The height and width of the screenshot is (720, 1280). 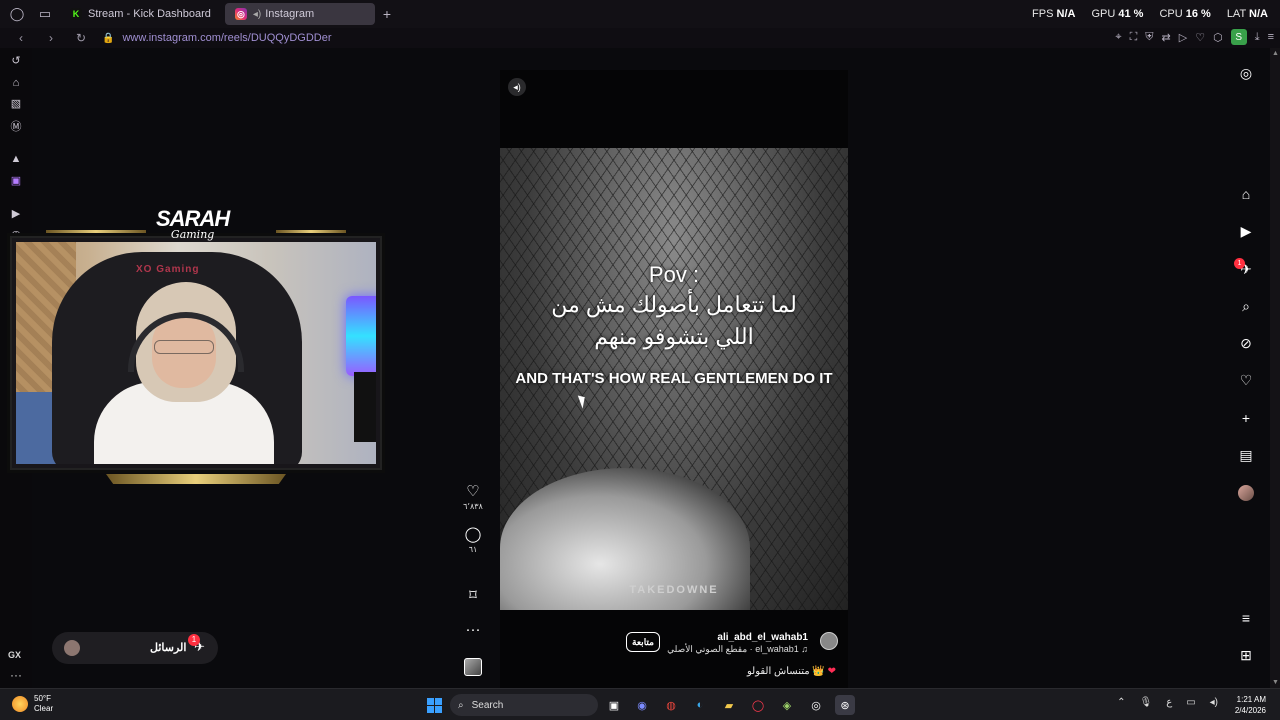 I want to click on opera-menu-icon: ◯, so click(x=17, y=14).